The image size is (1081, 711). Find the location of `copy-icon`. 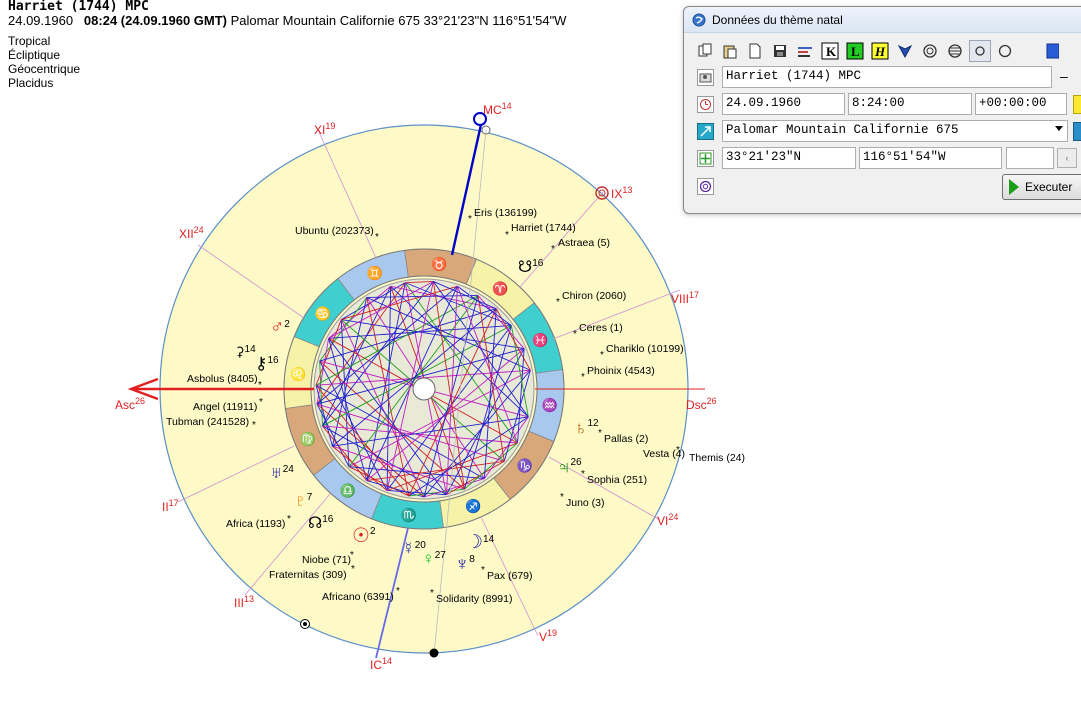

copy-icon is located at coordinates (705, 51).